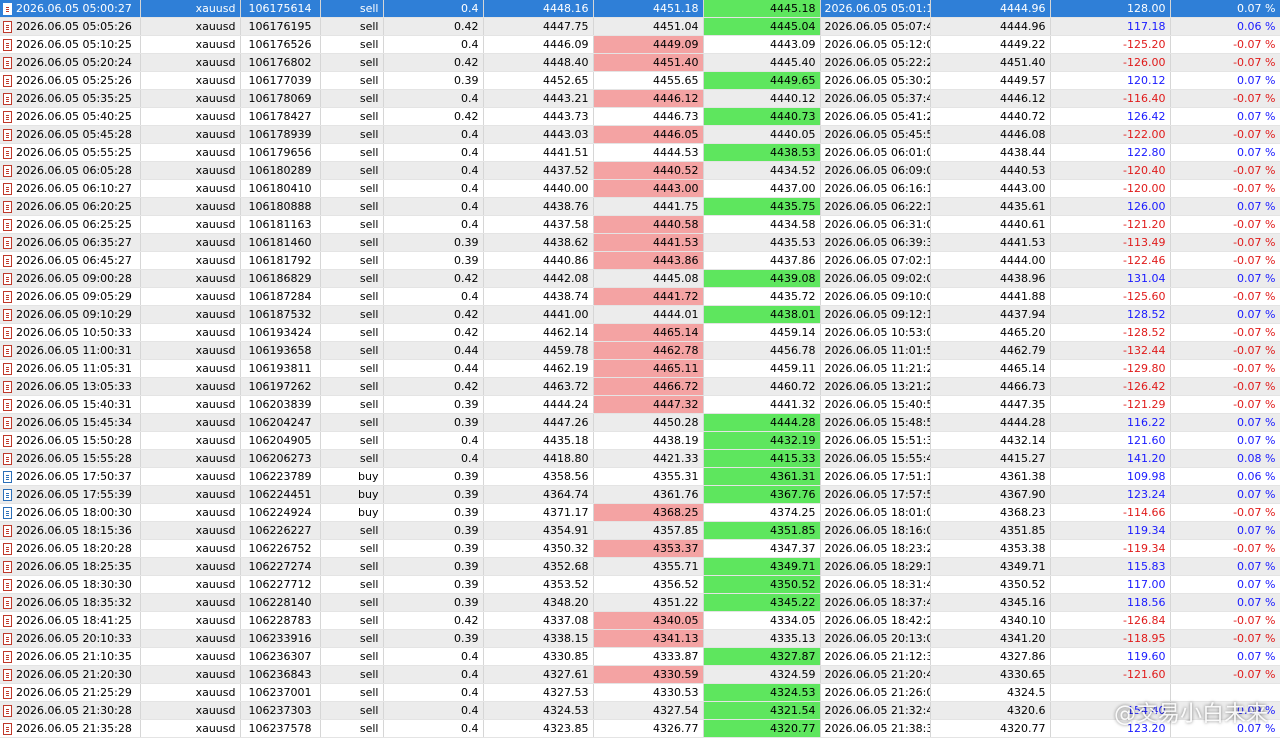  I want to click on stop-loss-cell: 4465.14, so click(648, 332).